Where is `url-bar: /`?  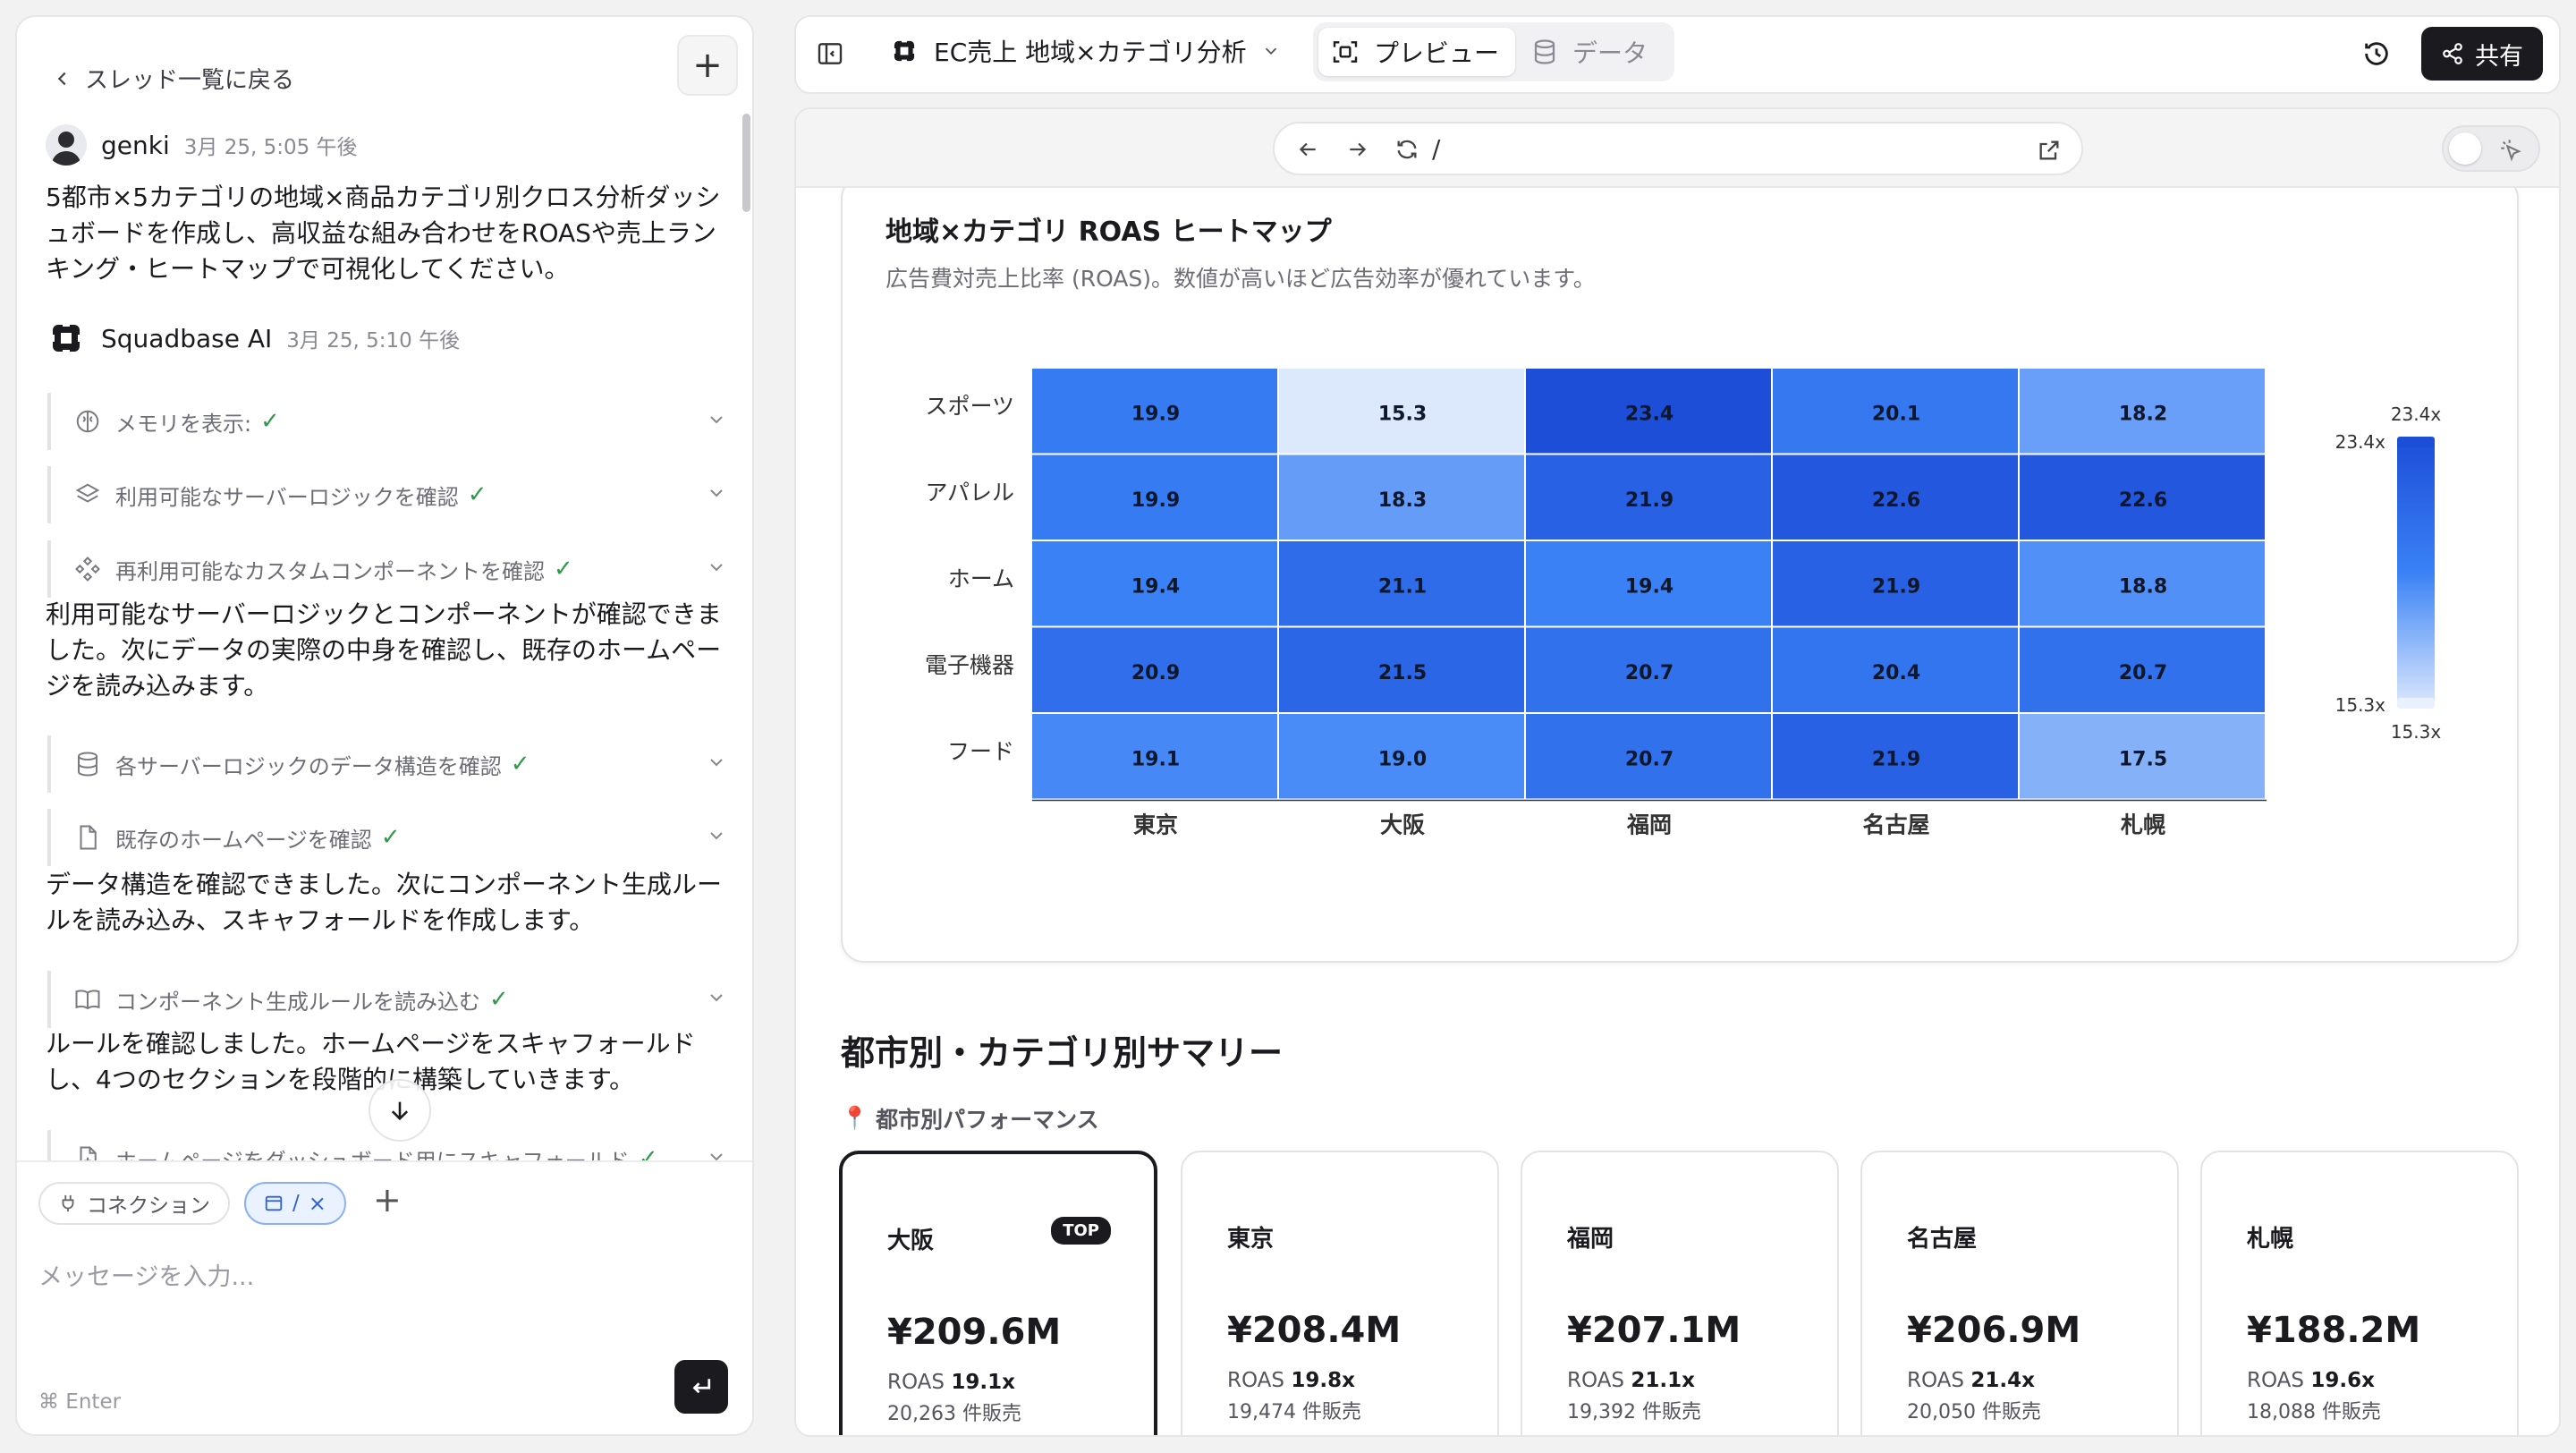 url-bar: / is located at coordinates (1678, 148).